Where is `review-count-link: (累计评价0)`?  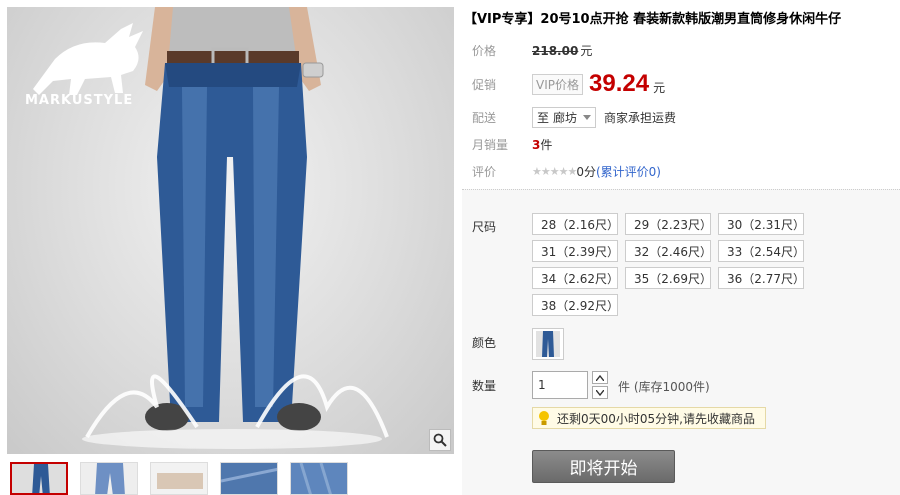 review-count-link: (累计评价0) is located at coordinates (628, 171).